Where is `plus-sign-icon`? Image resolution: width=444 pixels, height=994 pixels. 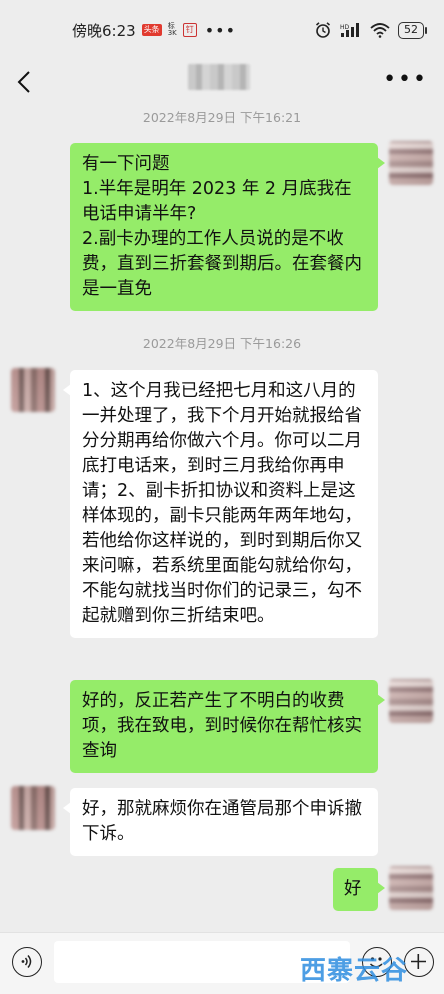 plus-sign-icon is located at coordinates (418, 961).